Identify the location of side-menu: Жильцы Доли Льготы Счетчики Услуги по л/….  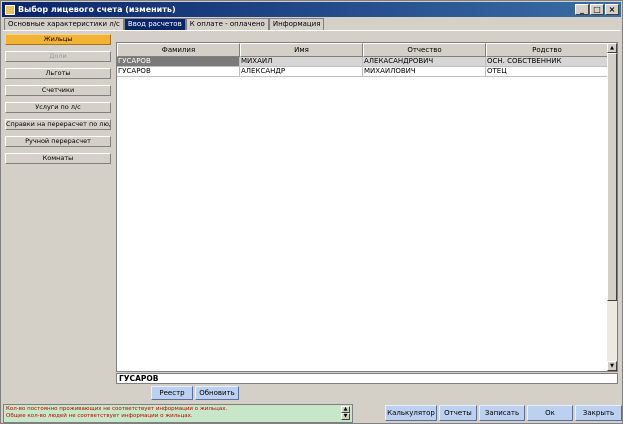
(58, 102).